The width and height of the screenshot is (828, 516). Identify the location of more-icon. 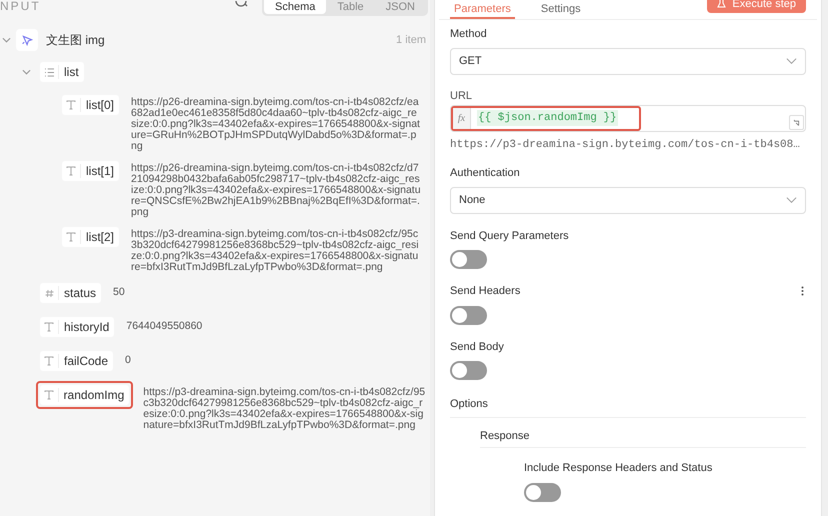
(802, 291).